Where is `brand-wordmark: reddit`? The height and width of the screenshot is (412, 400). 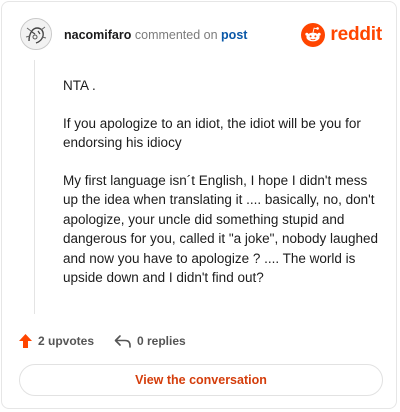 brand-wordmark: reddit is located at coordinates (356, 34).